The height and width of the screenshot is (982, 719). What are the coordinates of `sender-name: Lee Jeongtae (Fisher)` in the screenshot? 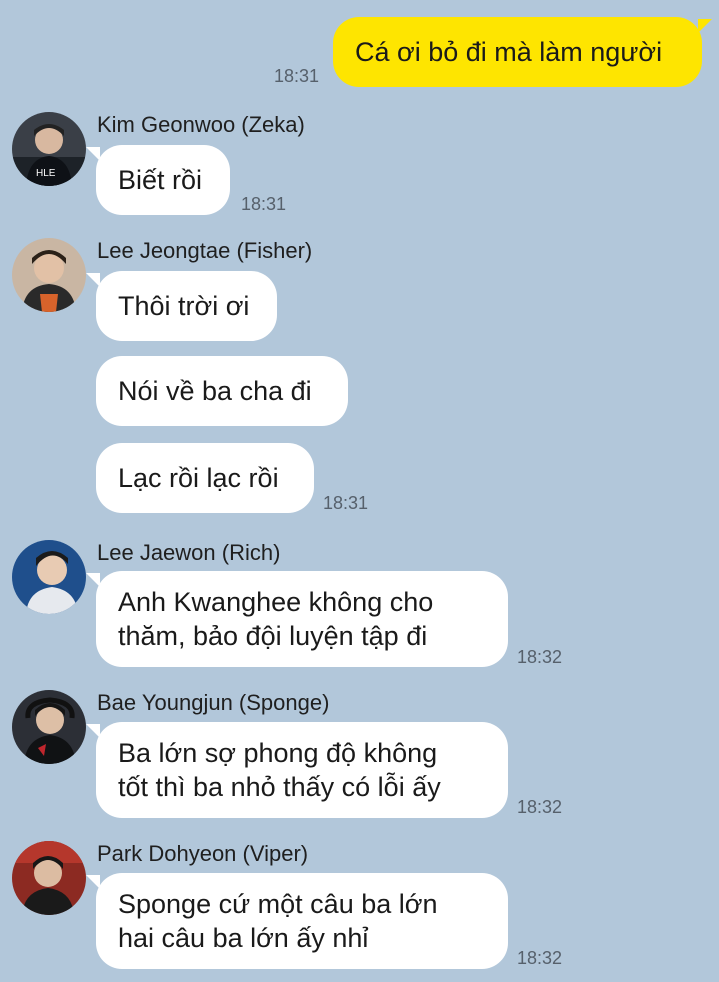 It's located at (205, 250).